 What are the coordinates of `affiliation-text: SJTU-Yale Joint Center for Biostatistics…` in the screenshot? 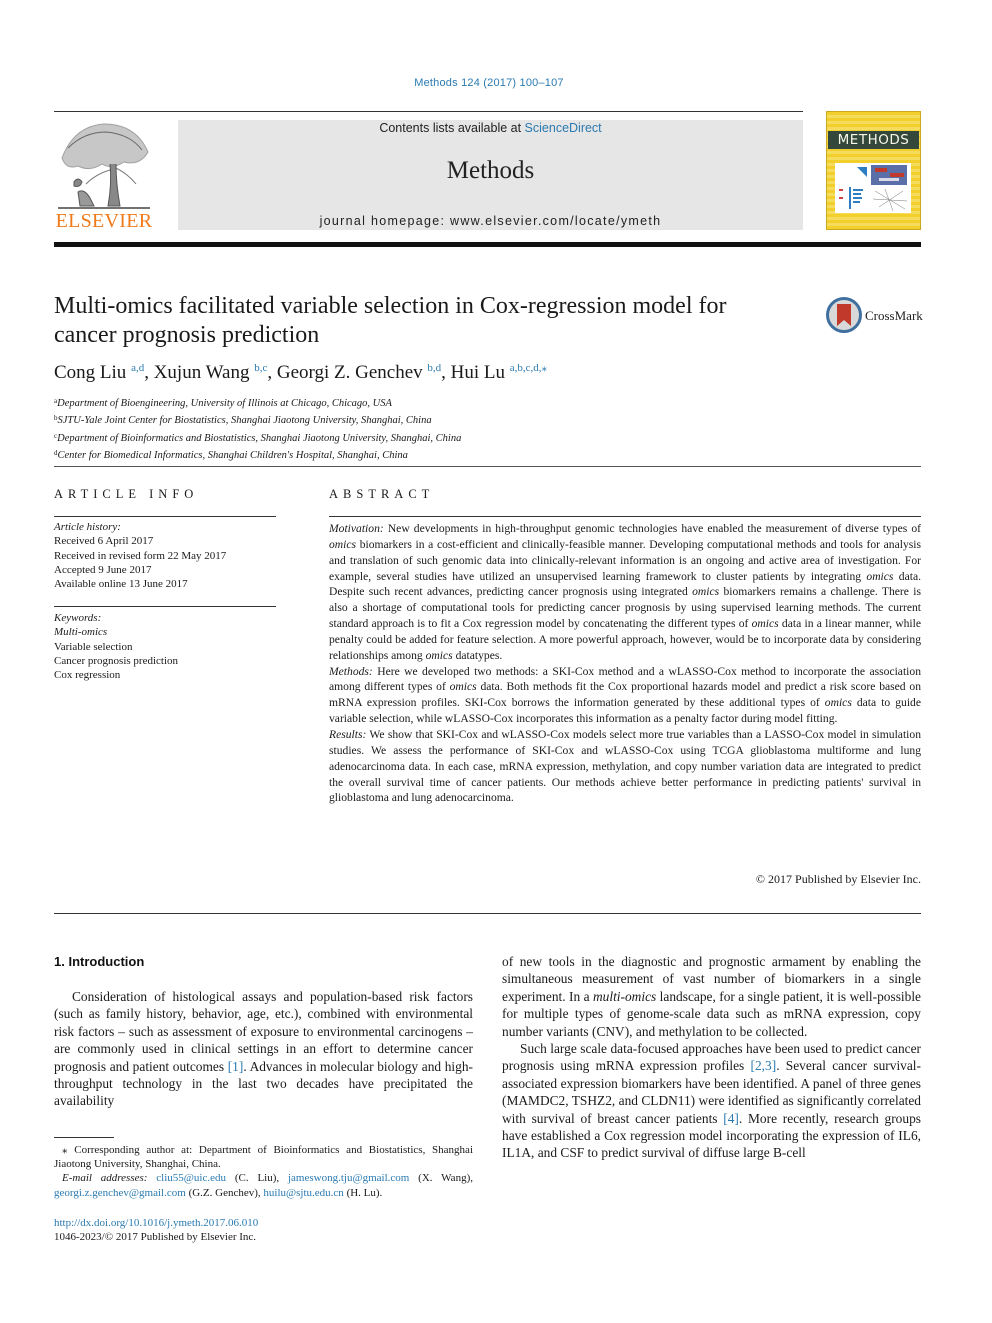 It's located at (244, 421).